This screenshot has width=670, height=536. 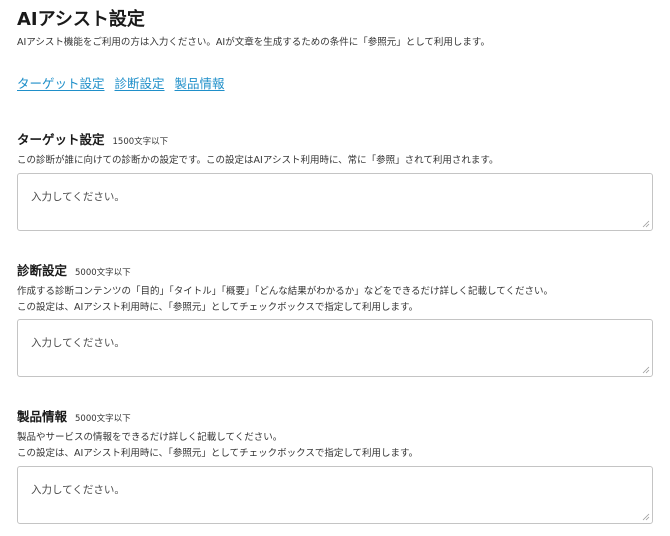 What do you see at coordinates (140, 82) in the screenshot?
I see `nav-link-diagnosis: 診断設定` at bounding box center [140, 82].